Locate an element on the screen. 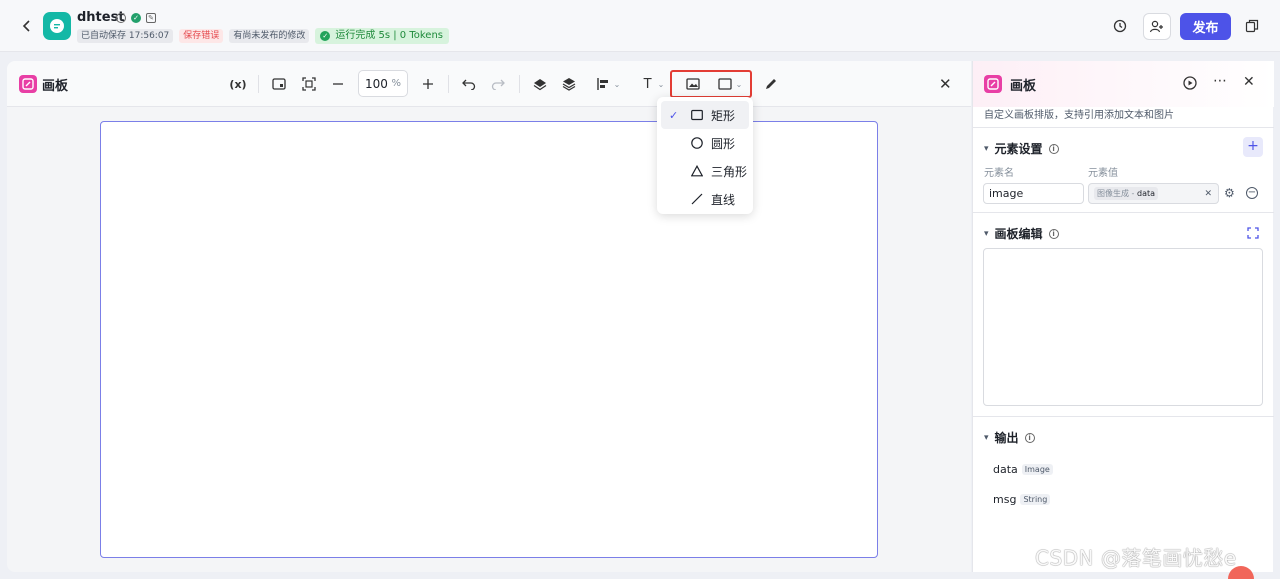 The image size is (1280, 579). output-row: data Image is located at coordinates (1023, 469).